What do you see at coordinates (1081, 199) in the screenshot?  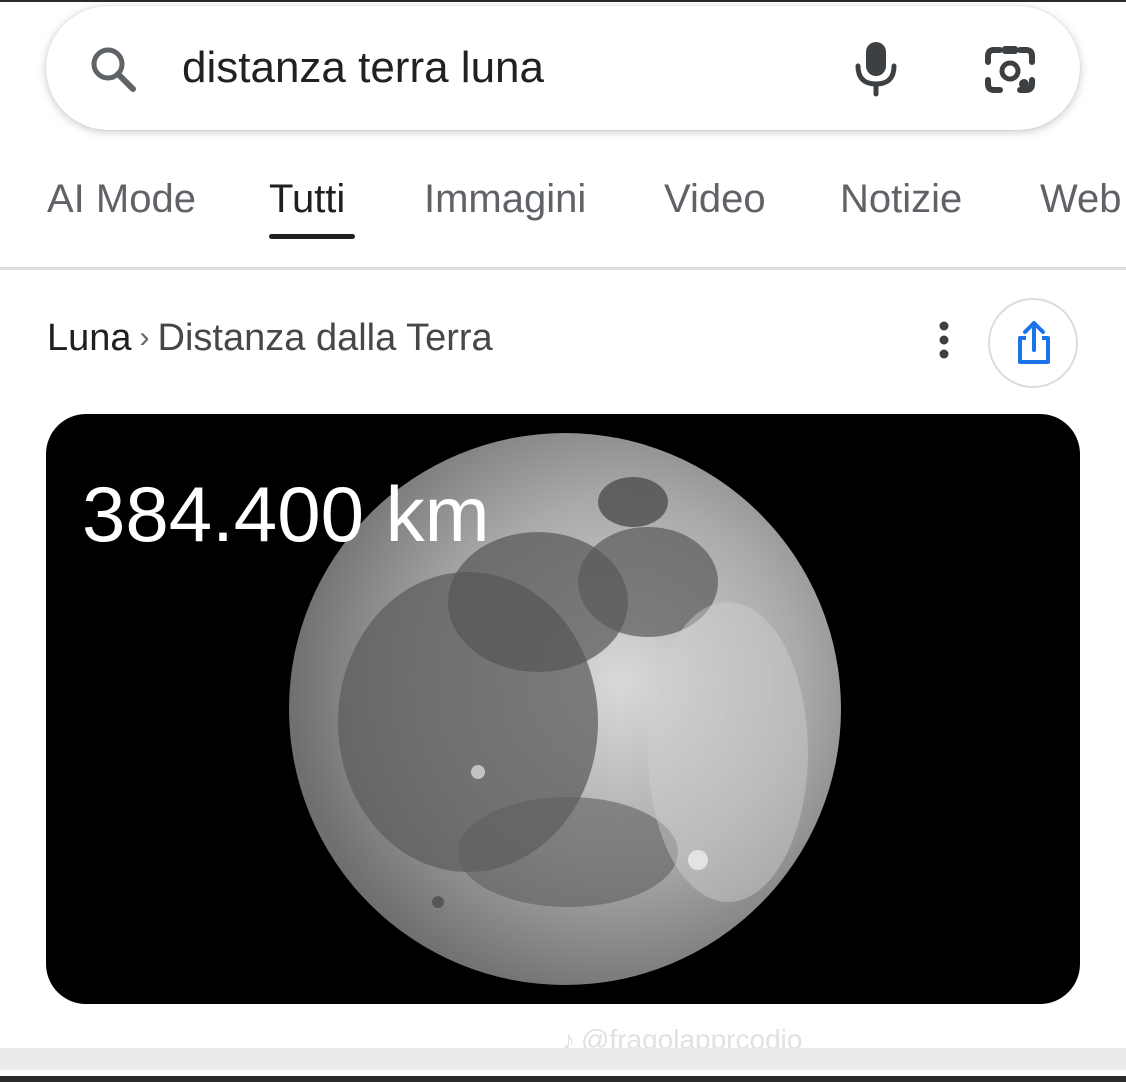 I see `tab-web: Web` at bounding box center [1081, 199].